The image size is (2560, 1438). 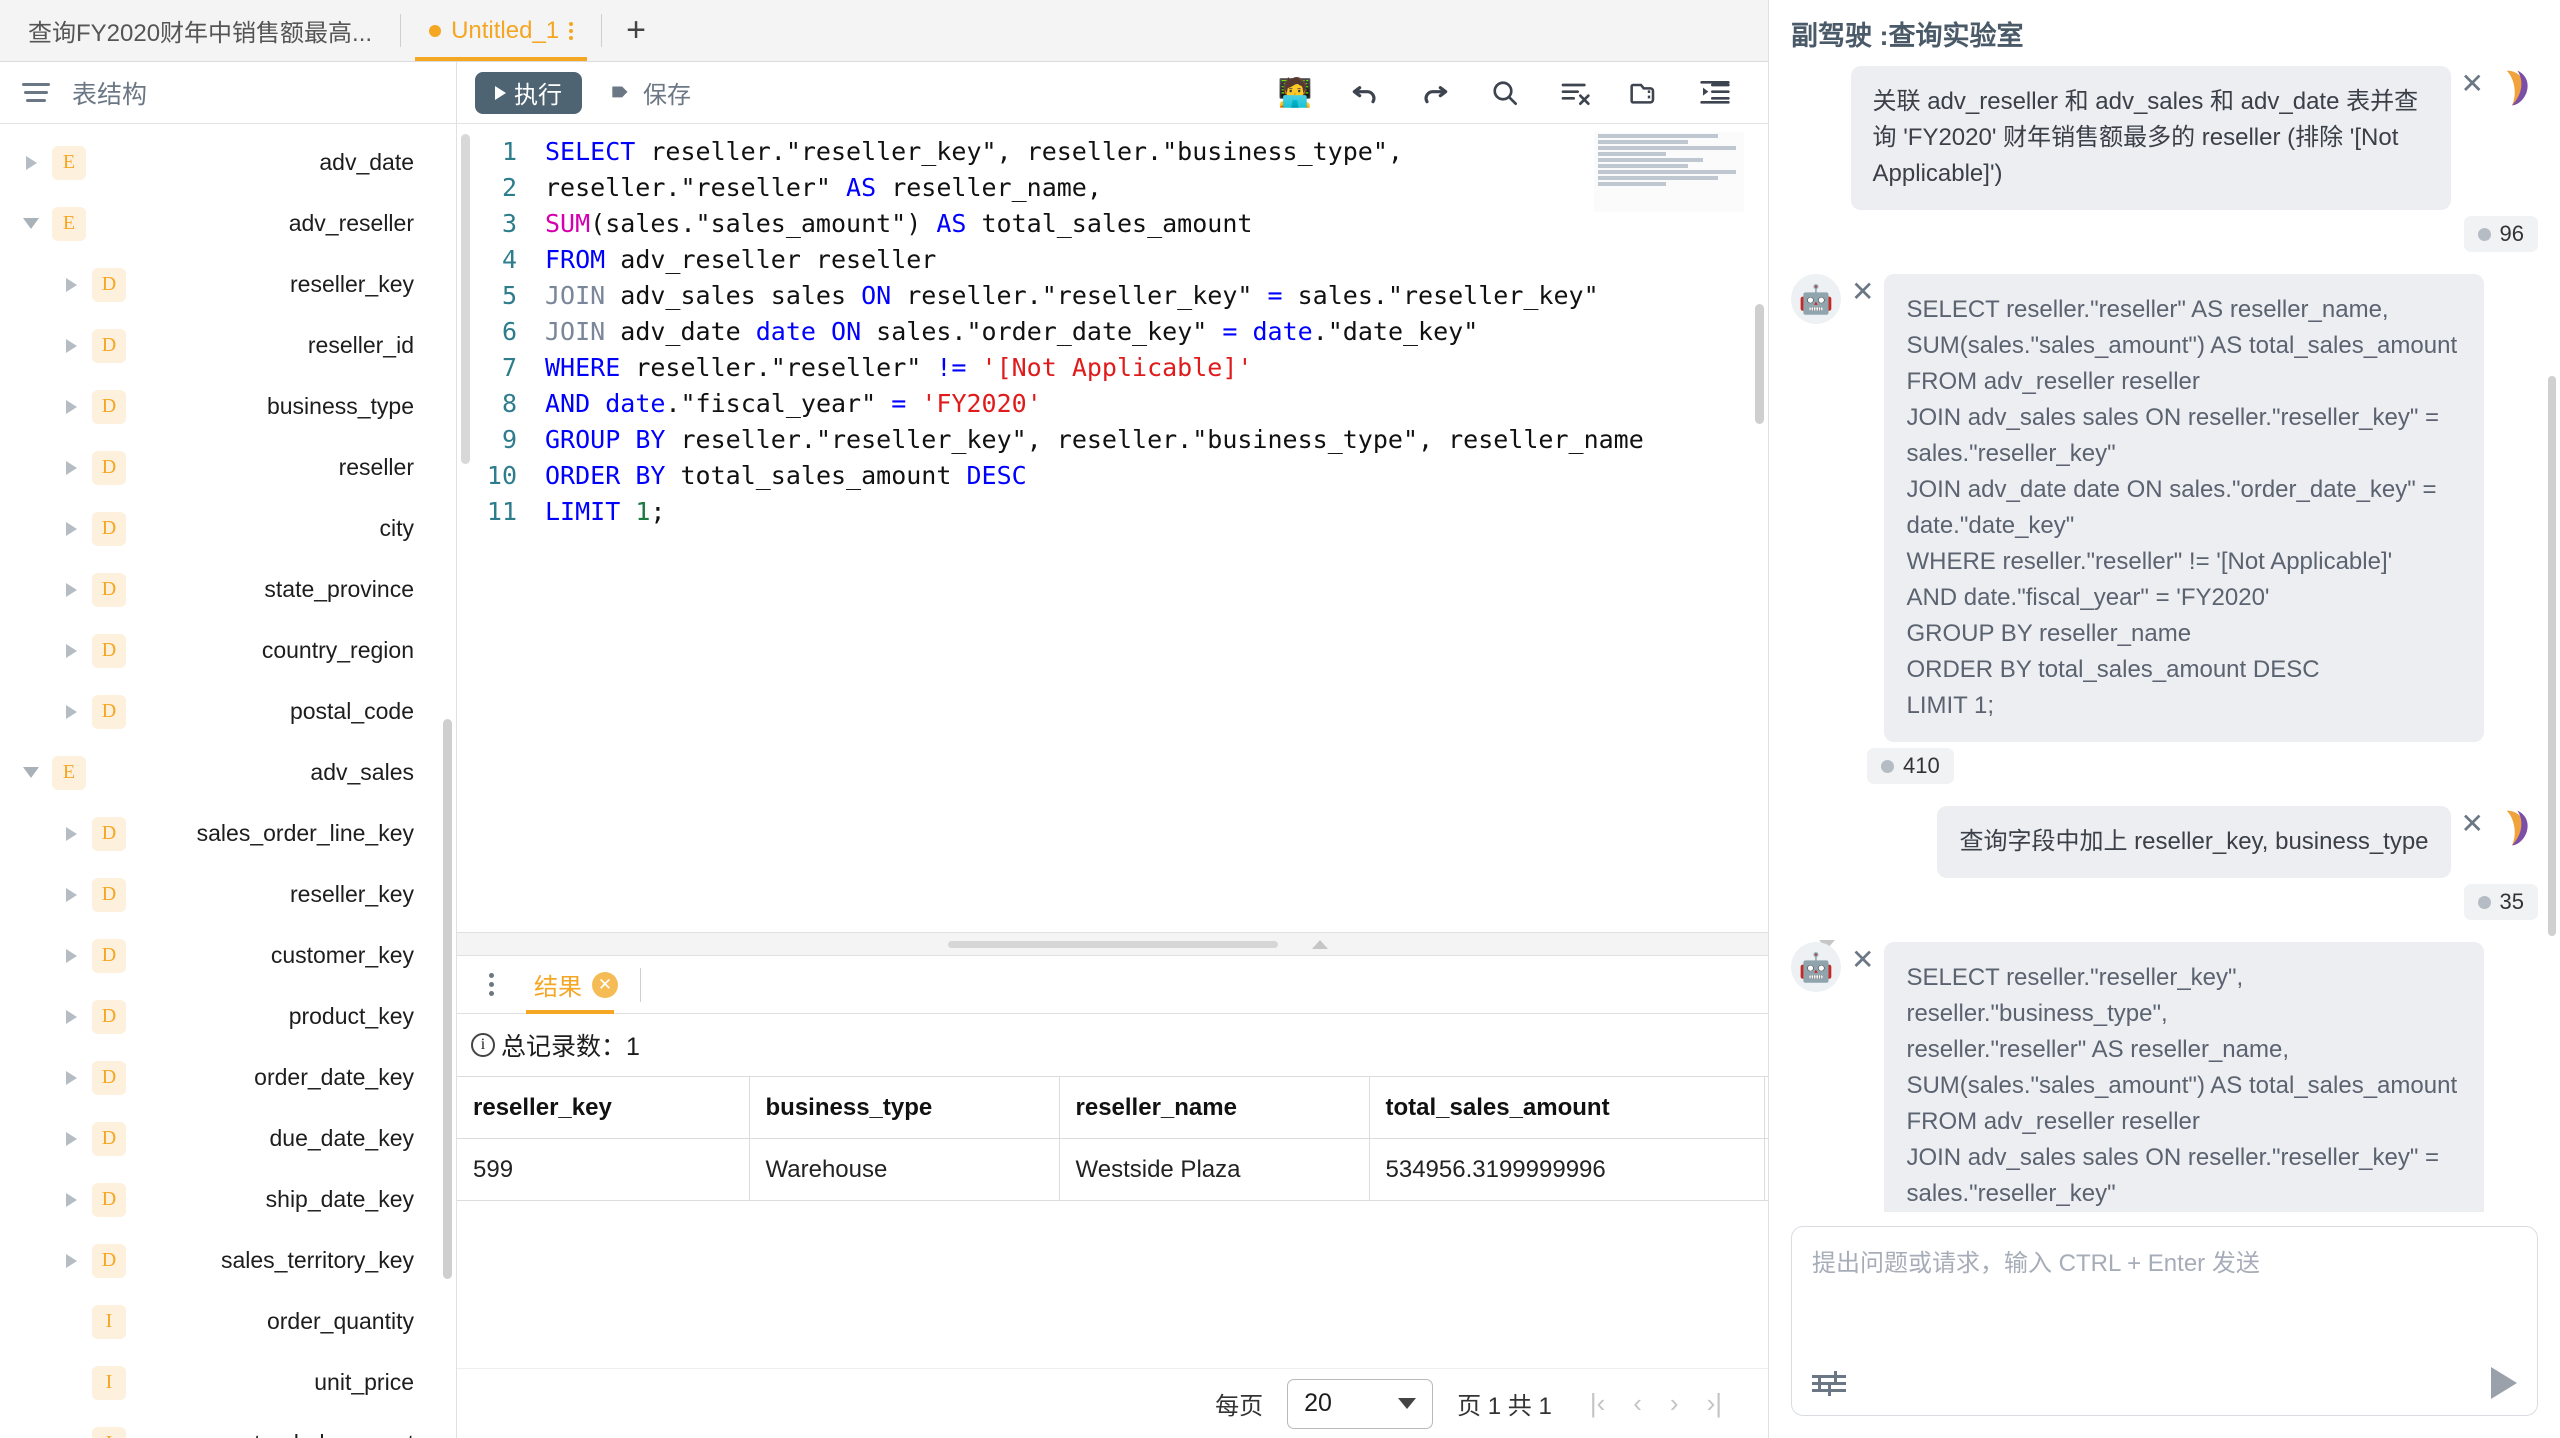 What do you see at coordinates (1674, 1403) in the screenshot?
I see `next-page-icon: ›` at bounding box center [1674, 1403].